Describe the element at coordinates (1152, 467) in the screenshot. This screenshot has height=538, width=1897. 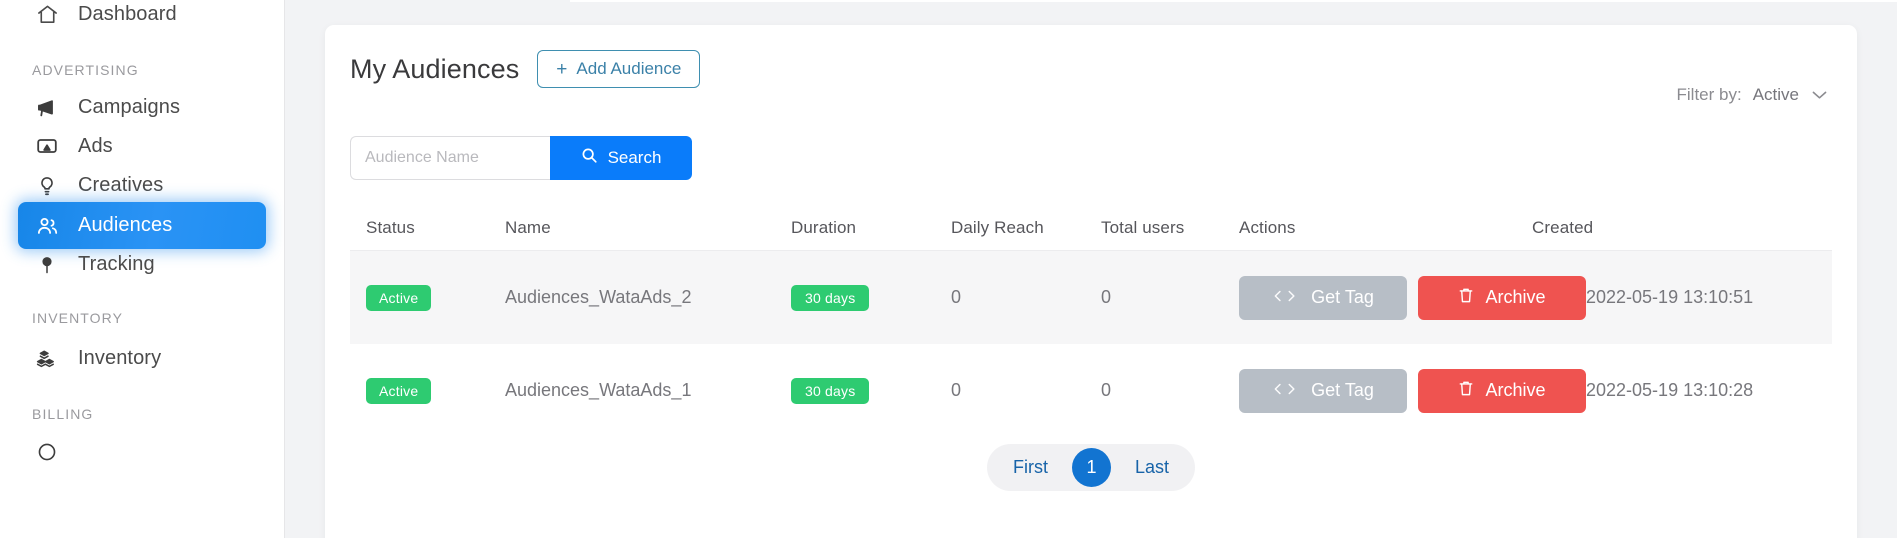
I see `pagination-last: Last` at that location.